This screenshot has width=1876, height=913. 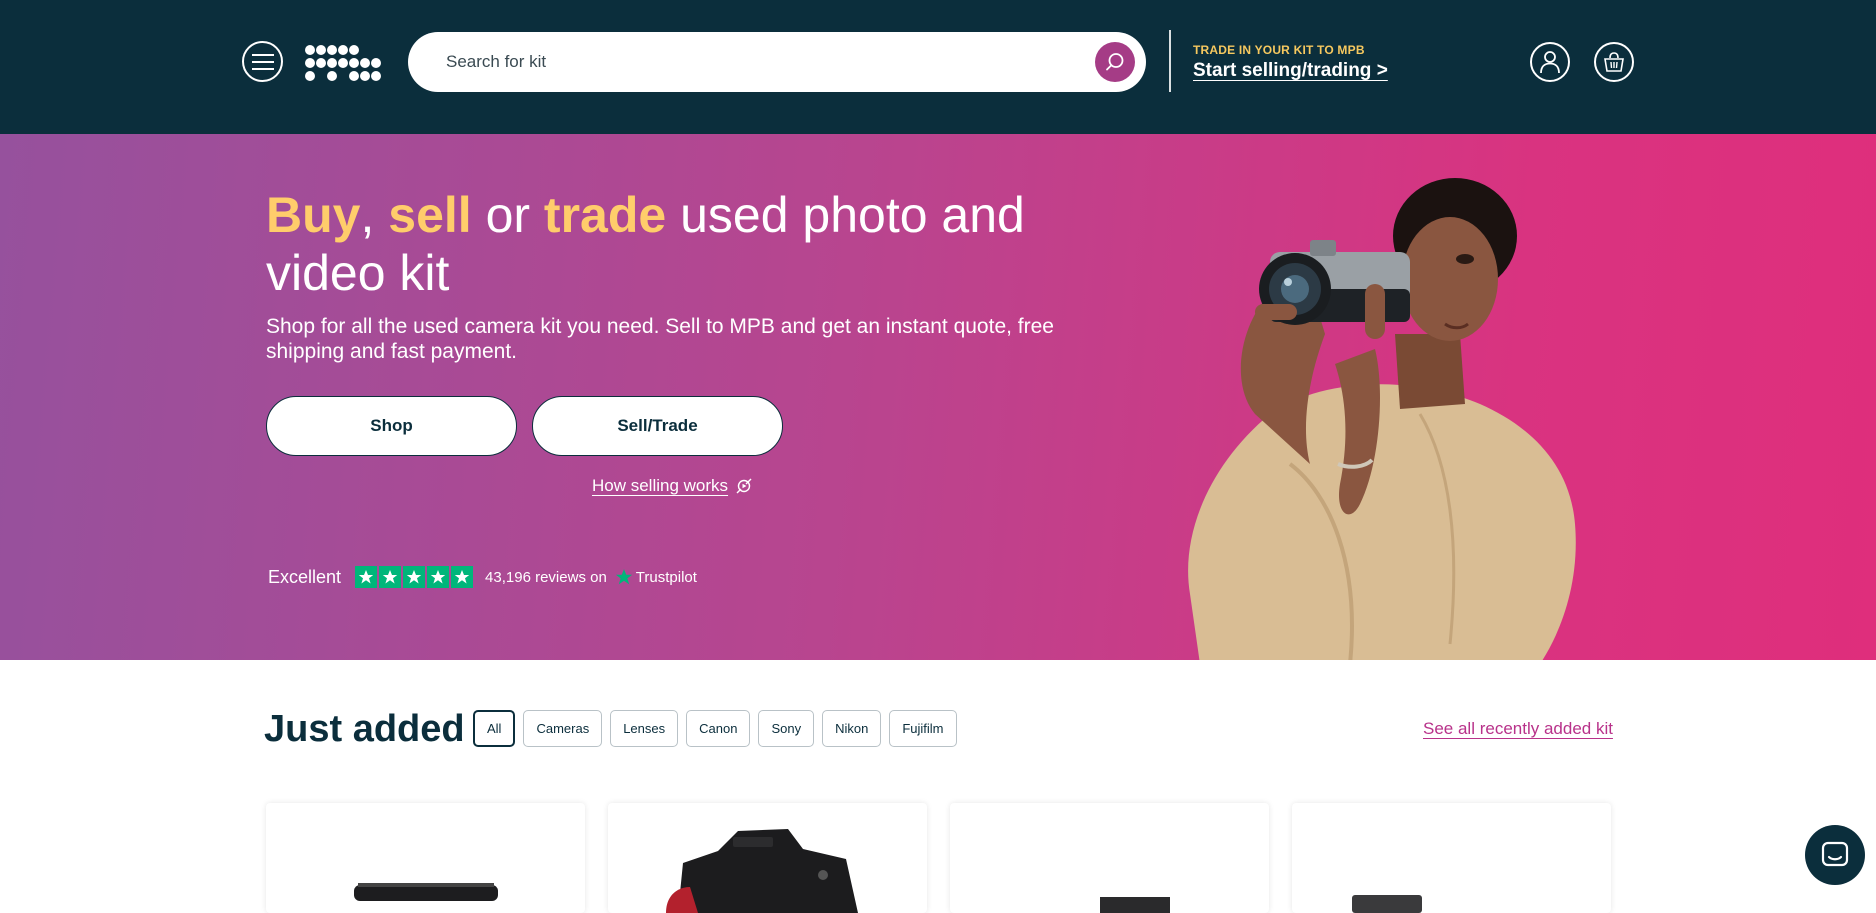 I want to click on hero-title-buy: Buy, so click(x=313, y=215).